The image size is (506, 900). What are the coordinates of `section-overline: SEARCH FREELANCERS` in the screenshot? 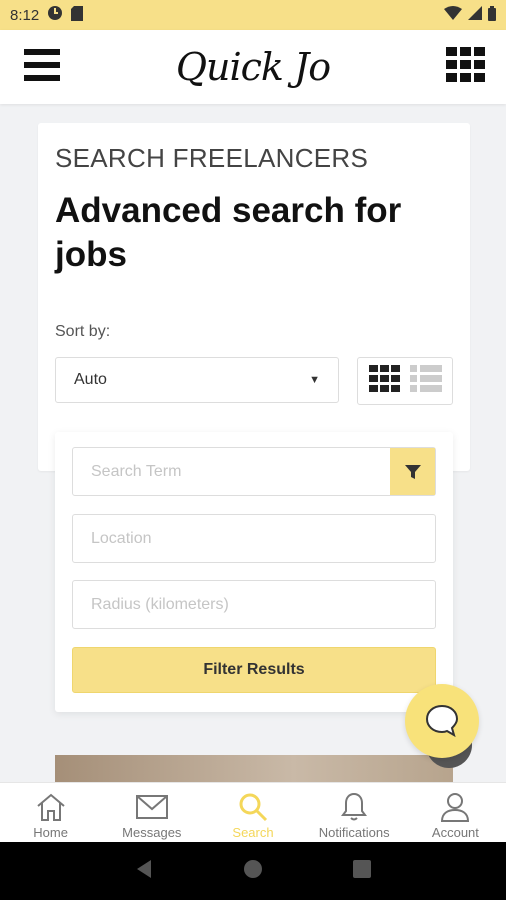 It's located at (212, 158).